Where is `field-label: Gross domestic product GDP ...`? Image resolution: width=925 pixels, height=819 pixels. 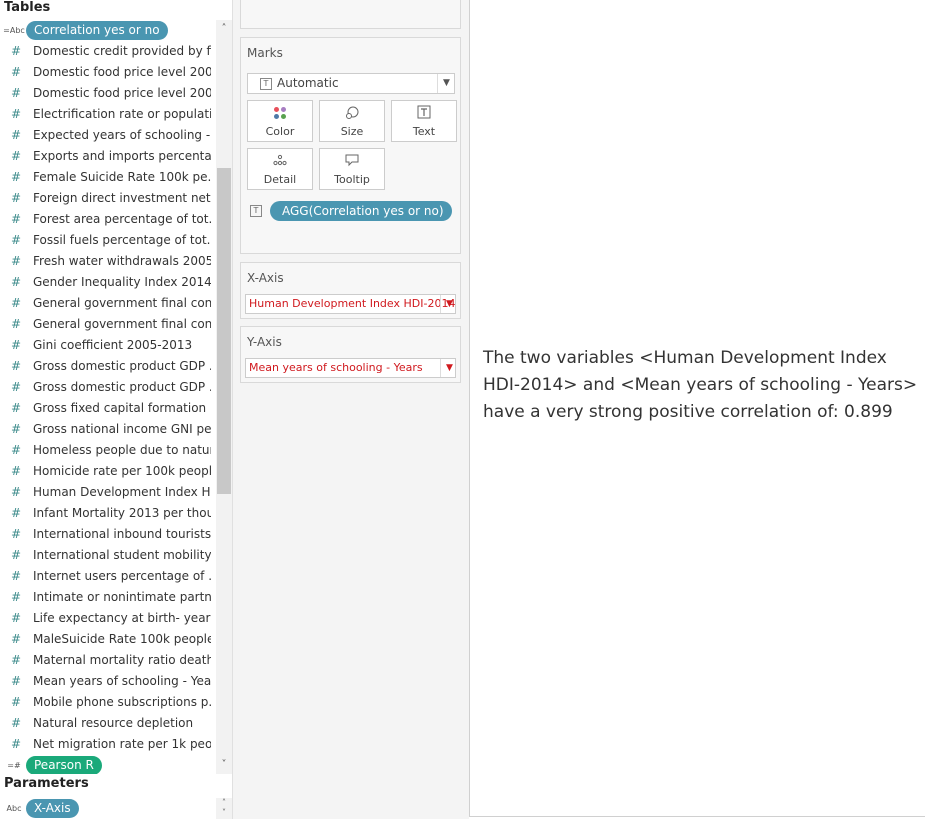 field-label: Gross domestic product GDP ... is located at coordinates (122, 366).